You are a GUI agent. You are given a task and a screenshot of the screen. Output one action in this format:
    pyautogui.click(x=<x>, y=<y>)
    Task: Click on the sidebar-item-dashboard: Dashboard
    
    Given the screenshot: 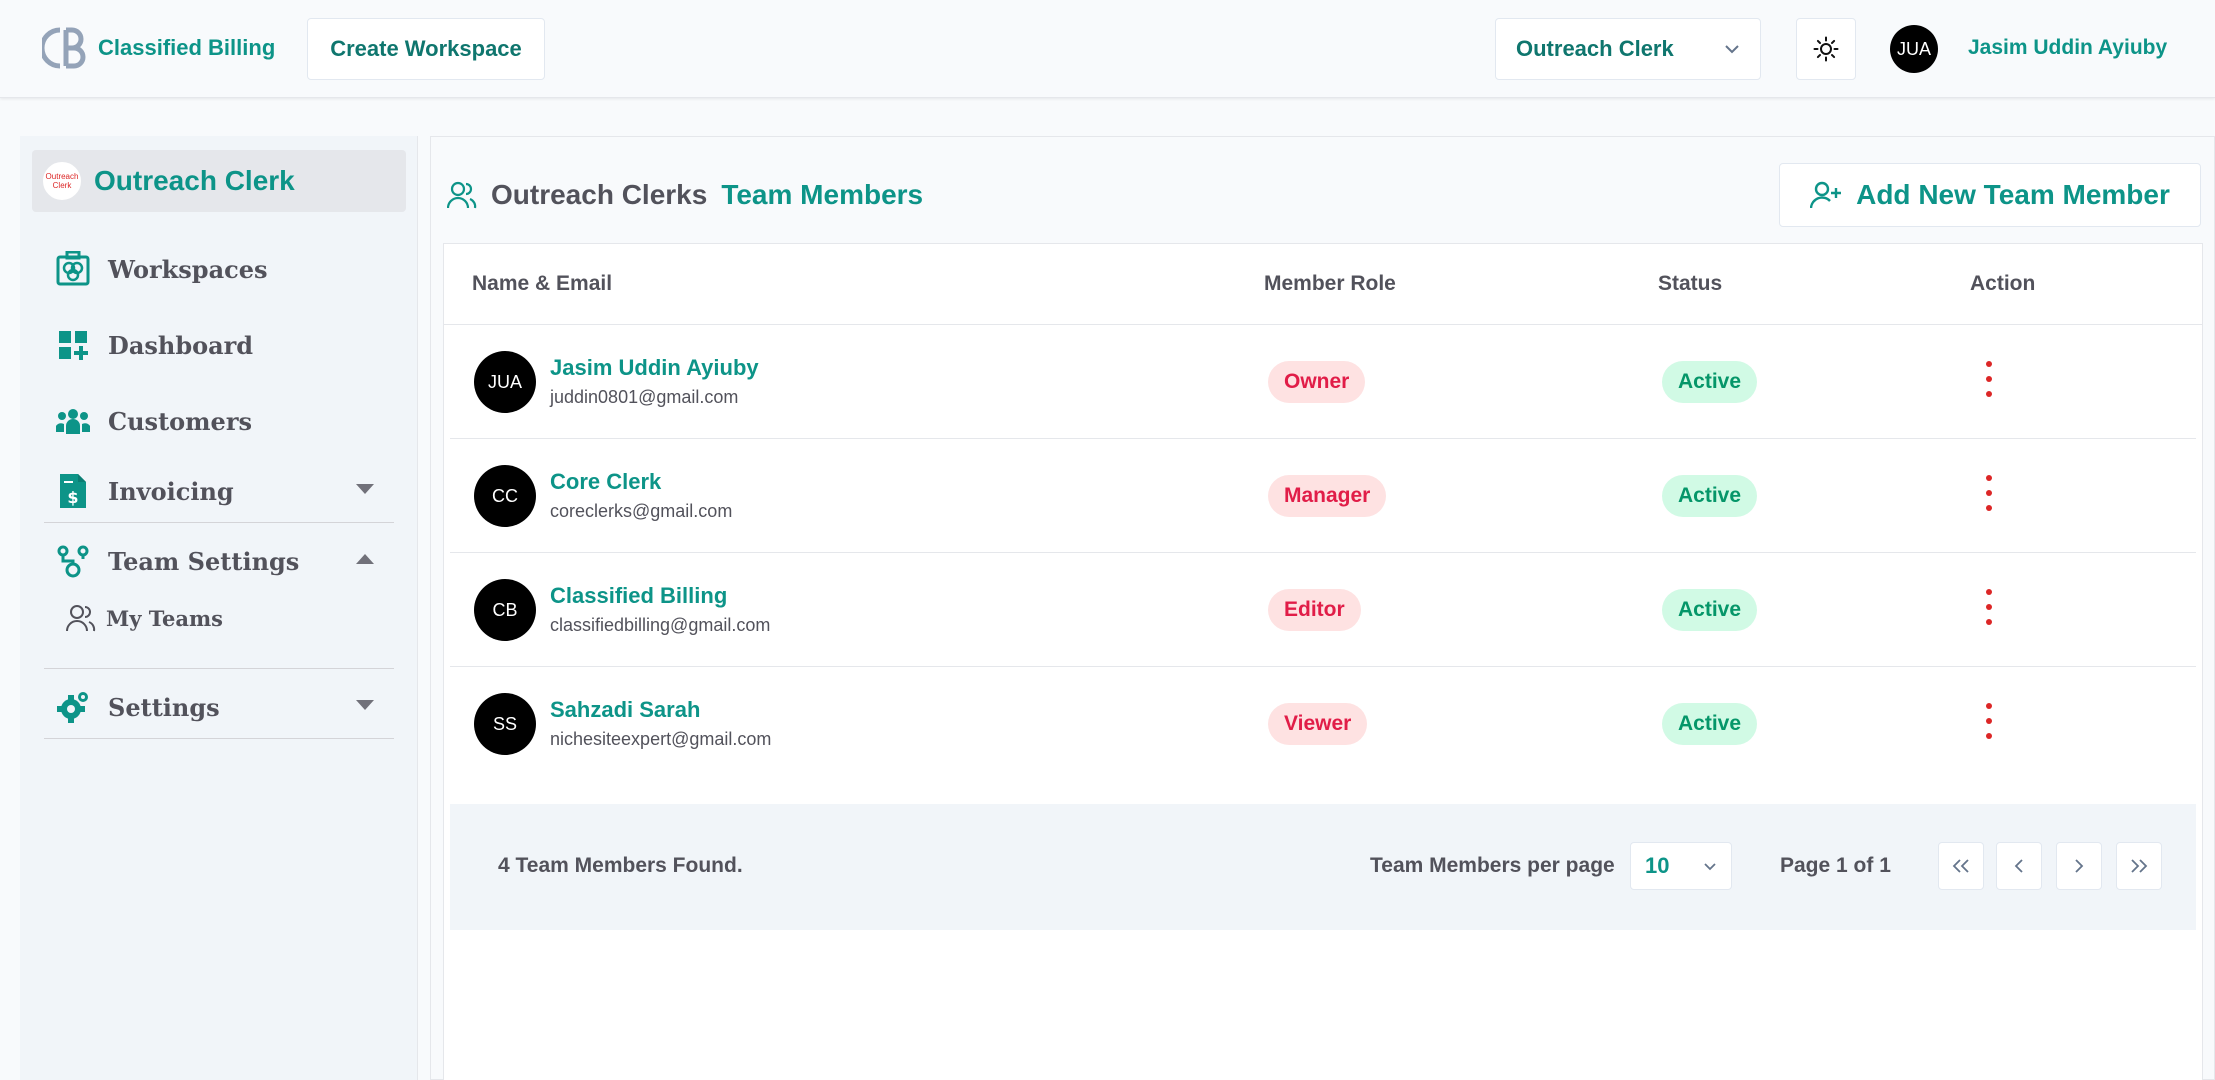 What is the action you would take?
    pyautogui.click(x=153, y=345)
    